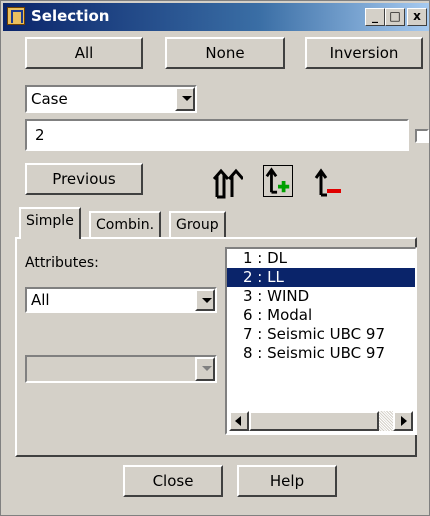 This screenshot has height=516, width=430. I want to click on scroll-right-icon, so click(404, 421).